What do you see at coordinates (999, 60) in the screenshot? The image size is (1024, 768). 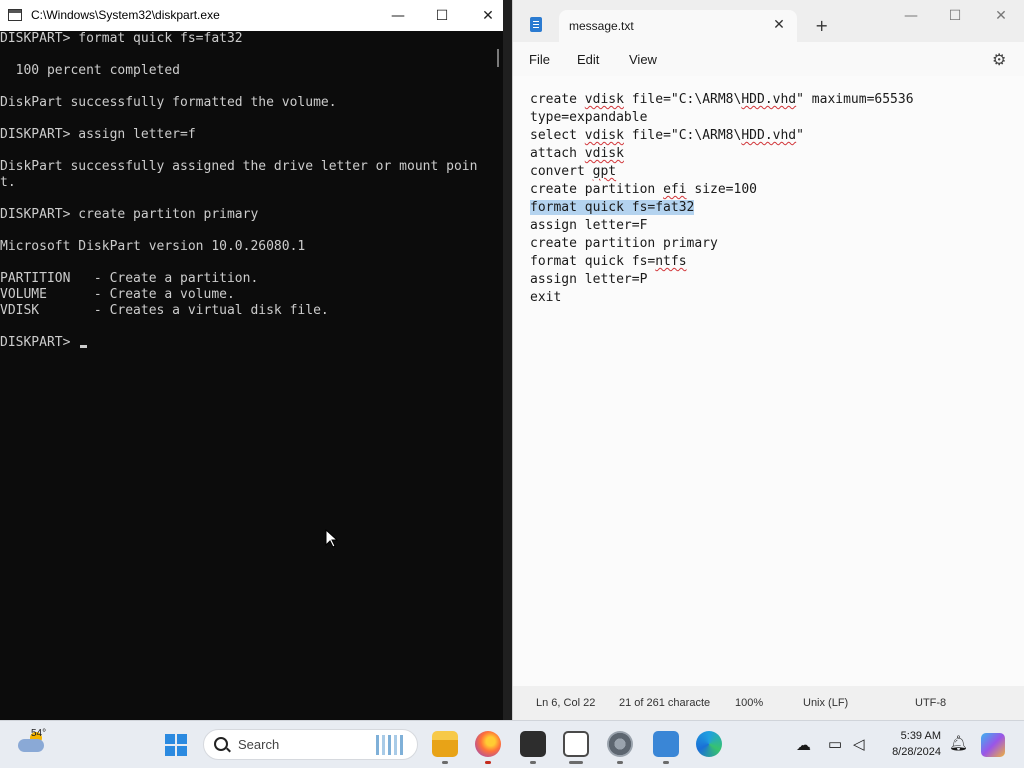 I see `settings-gear-icon: ⚙` at bounding box center [999, 60].